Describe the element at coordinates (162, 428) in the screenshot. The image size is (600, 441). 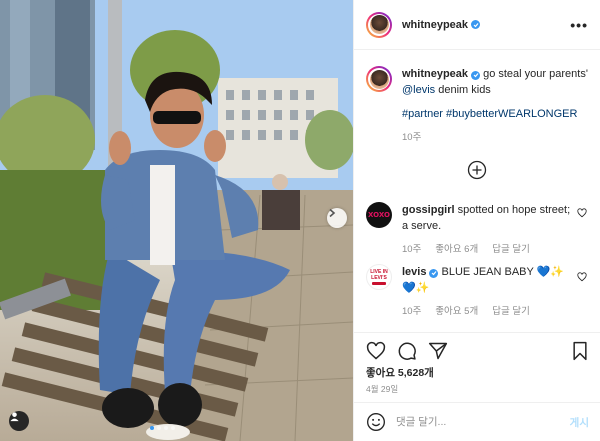
I see `carousel-indicator` at that location.